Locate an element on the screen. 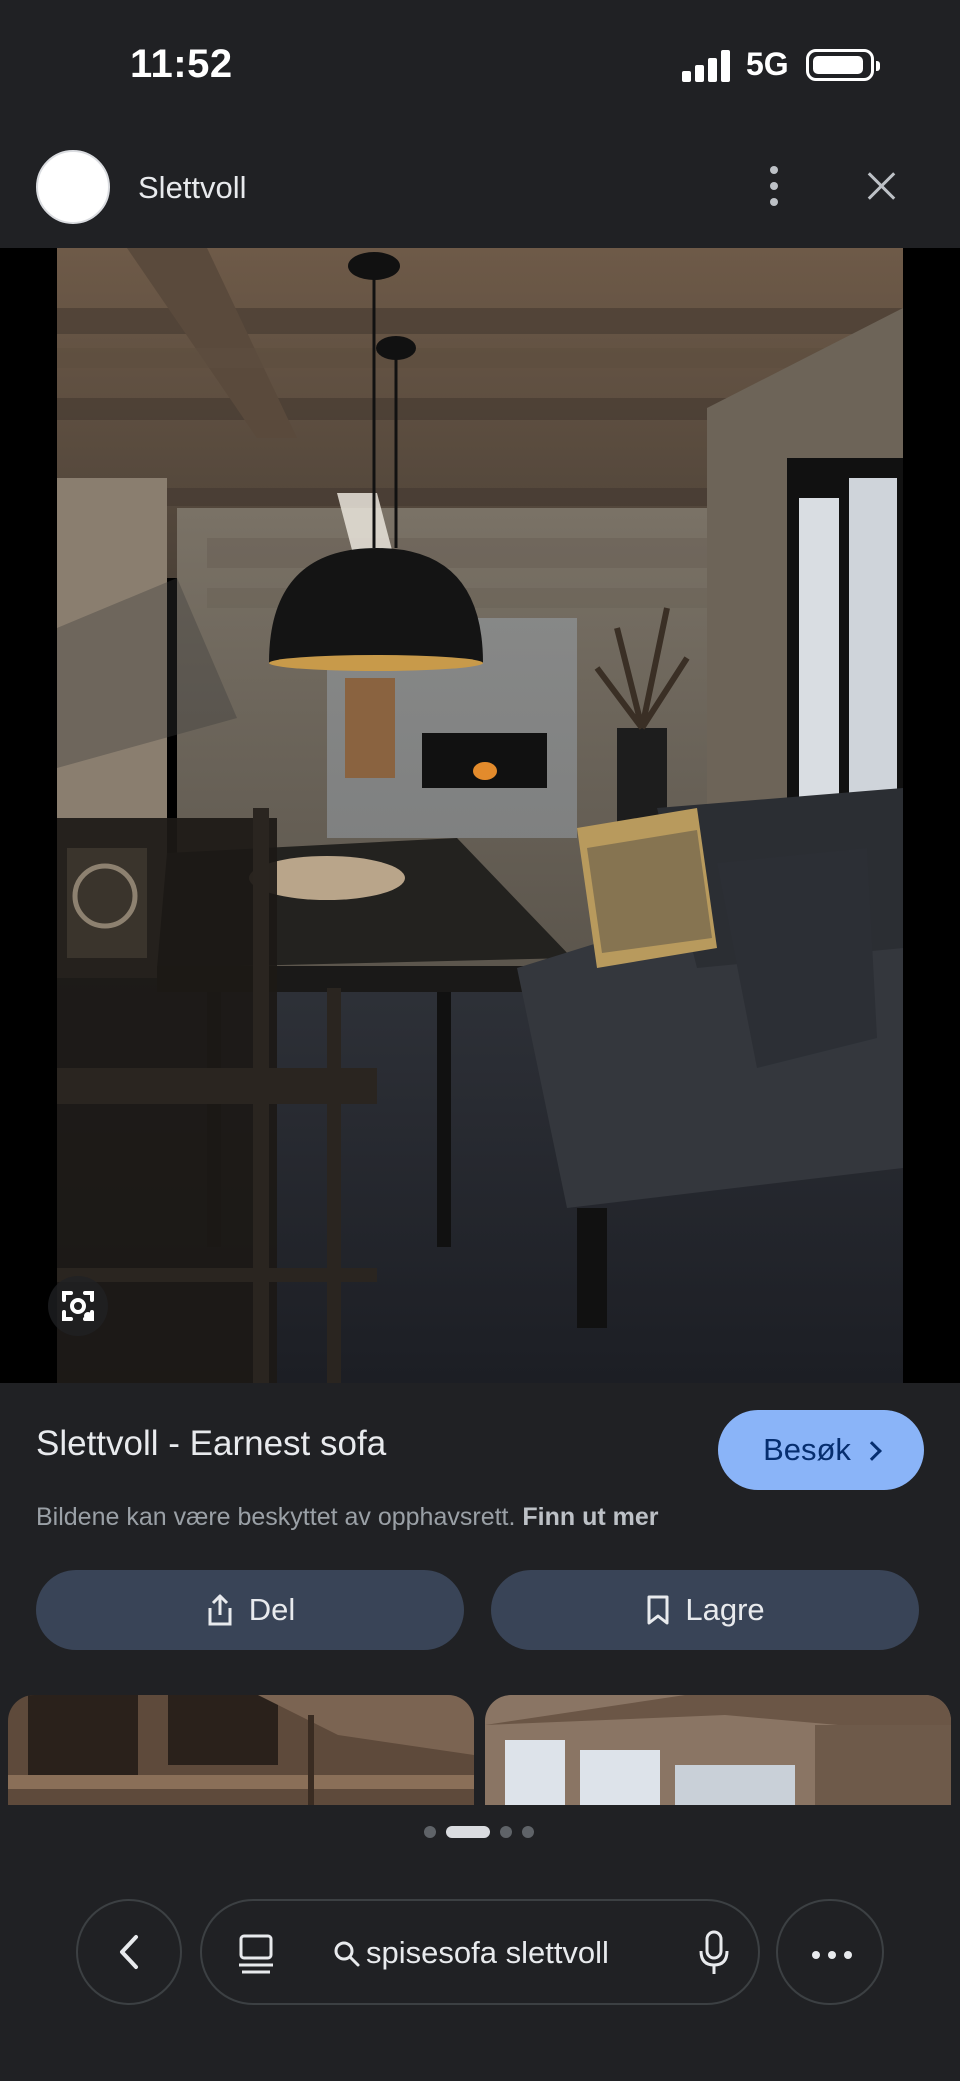 This screenshot has width=960, height=2081. more-options-icon is located at coordinates (774, 186).